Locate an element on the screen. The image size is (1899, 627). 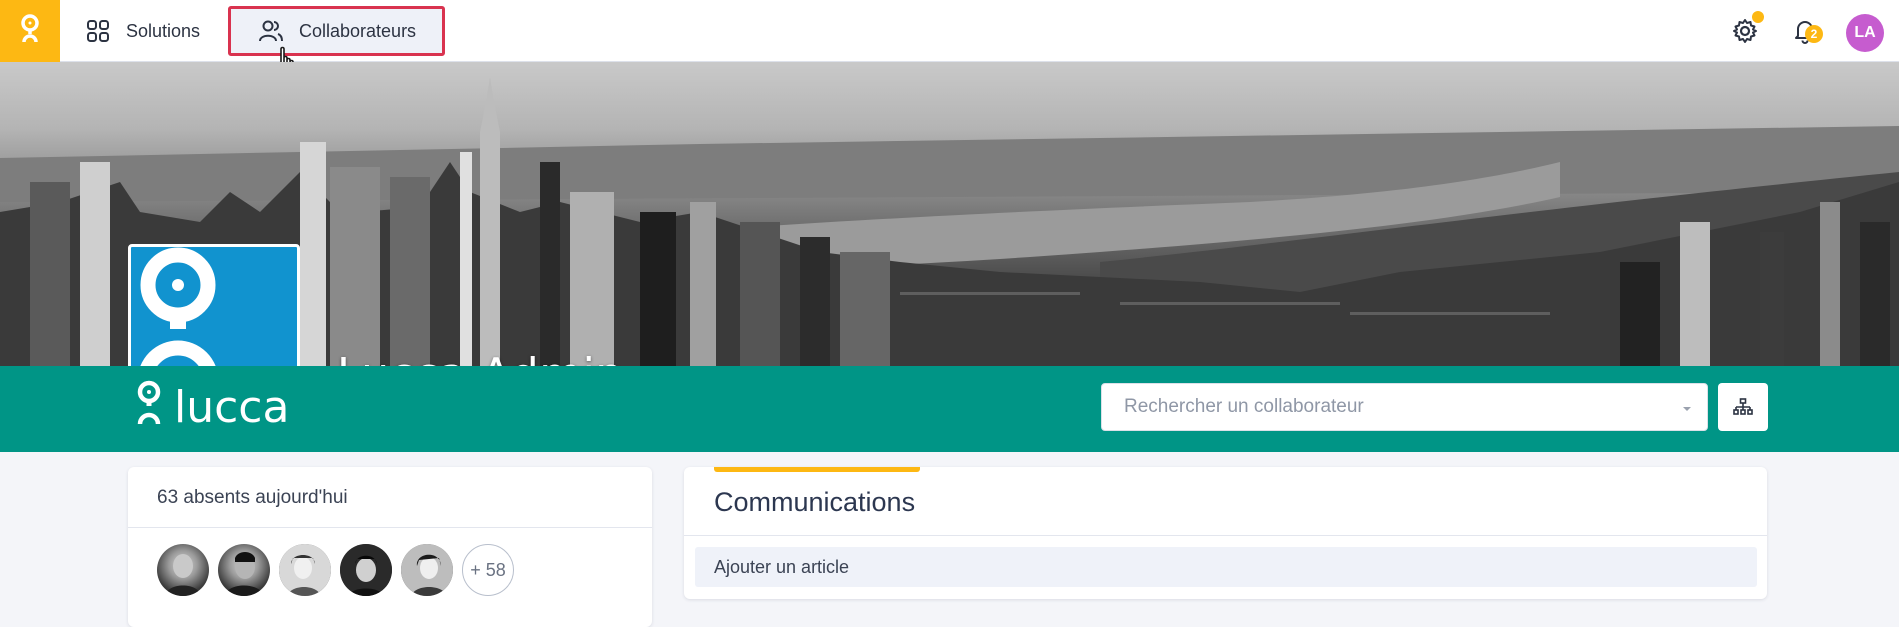
settings-alert-dot is located at coordinates (1758, 17).